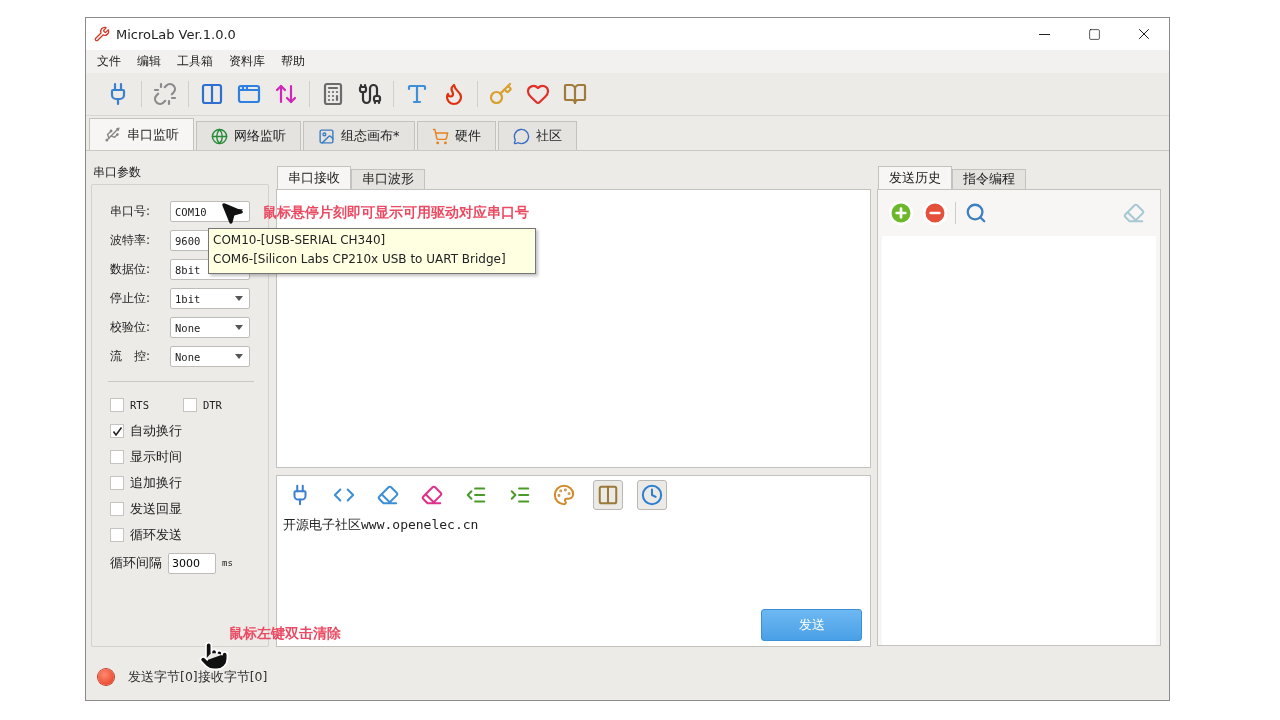  I want to click on status-text: 发送字节[0], so click(163, 677).